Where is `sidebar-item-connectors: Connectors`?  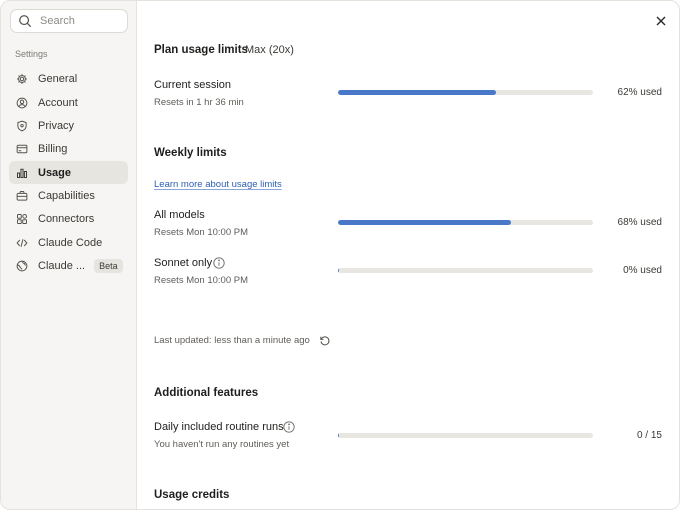 sidebar-item-connectors: Connectors is located at coordinates (68, 218).